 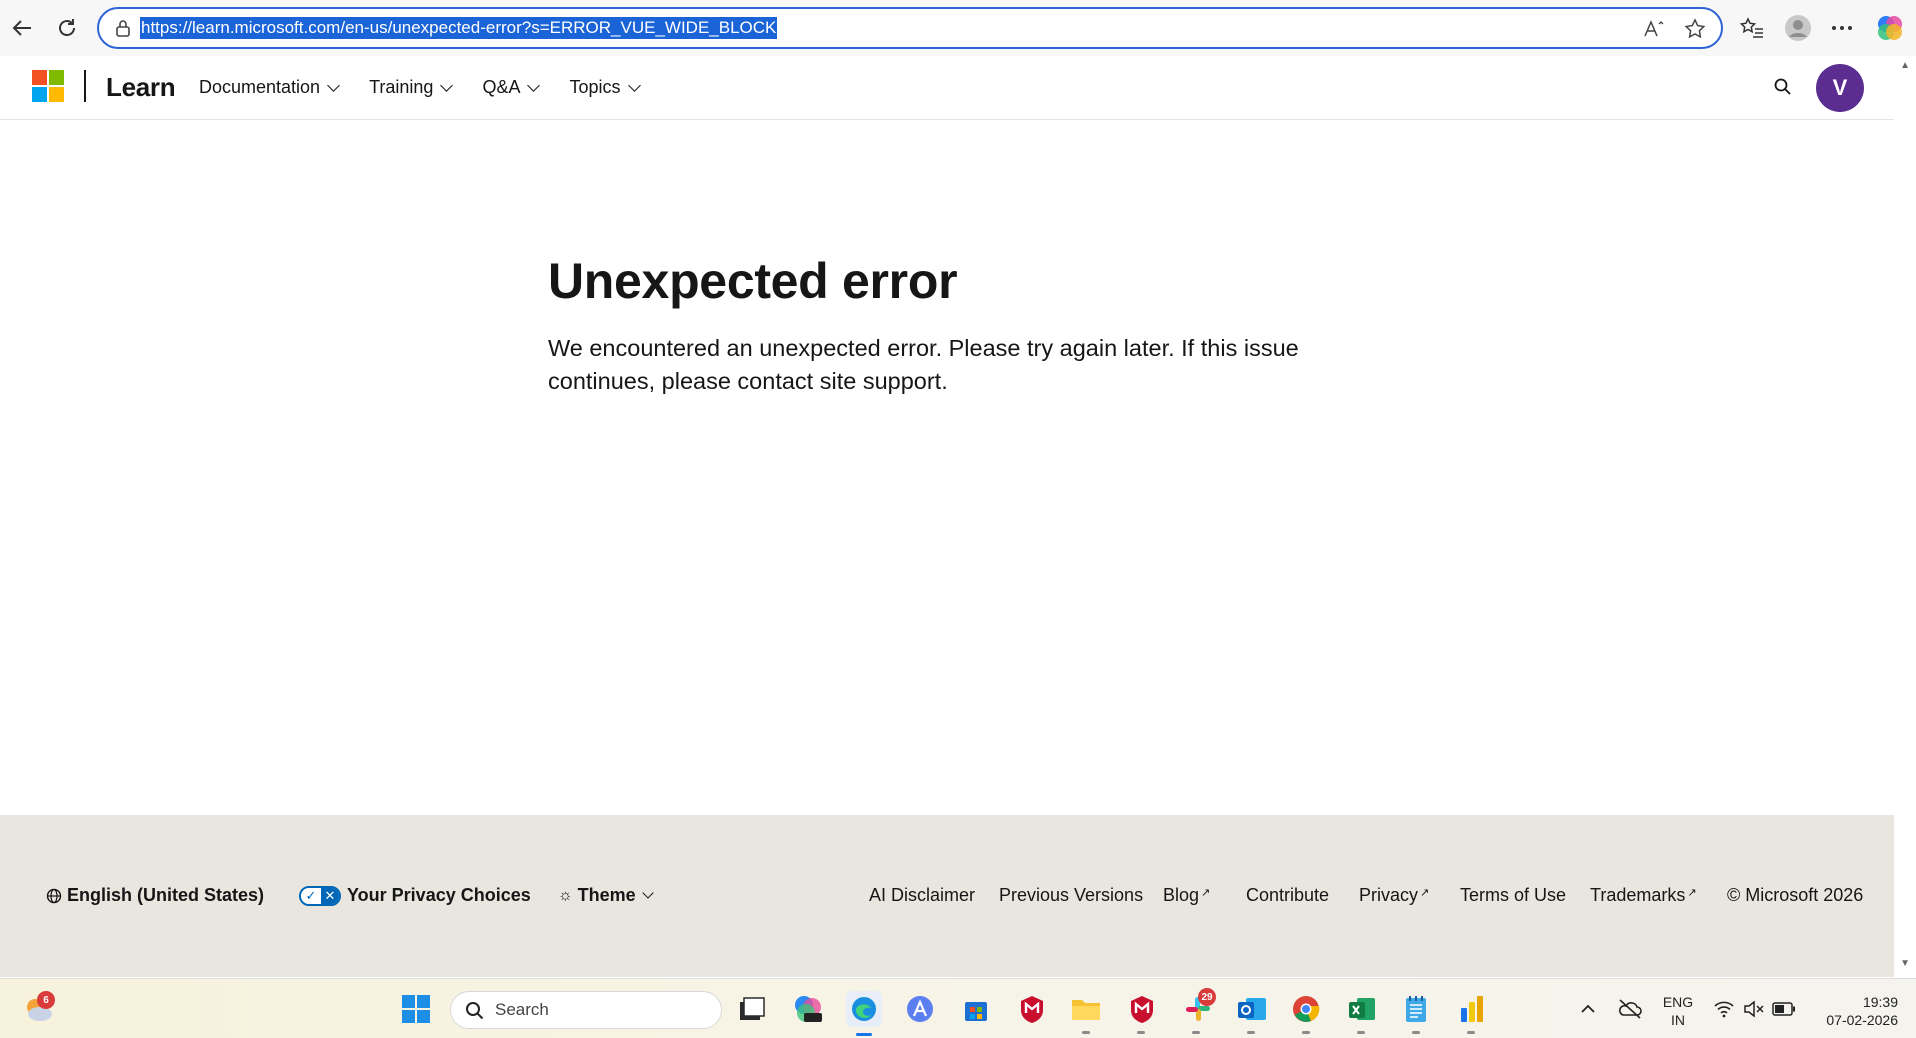 What do you see at coordinates (1207, 997) in the screenshot?
I see `slack-badge: 29` at bounding box center [1207, 997].